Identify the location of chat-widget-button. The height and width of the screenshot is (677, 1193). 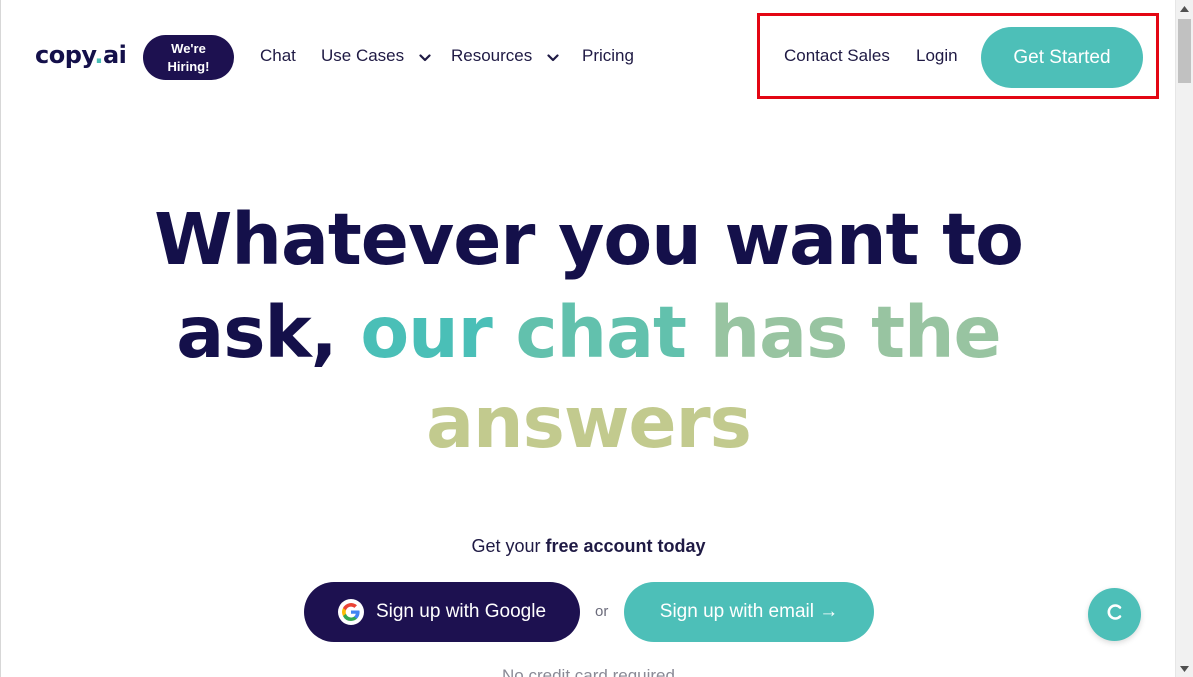
(1114, 614).